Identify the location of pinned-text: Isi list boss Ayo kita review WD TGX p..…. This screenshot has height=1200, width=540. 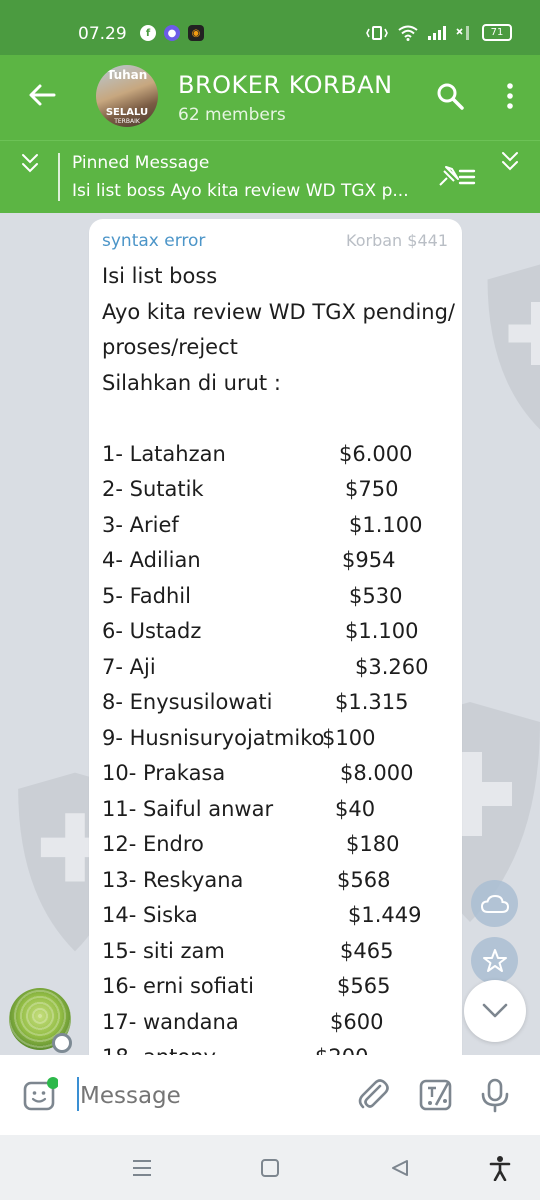
(240, 191).